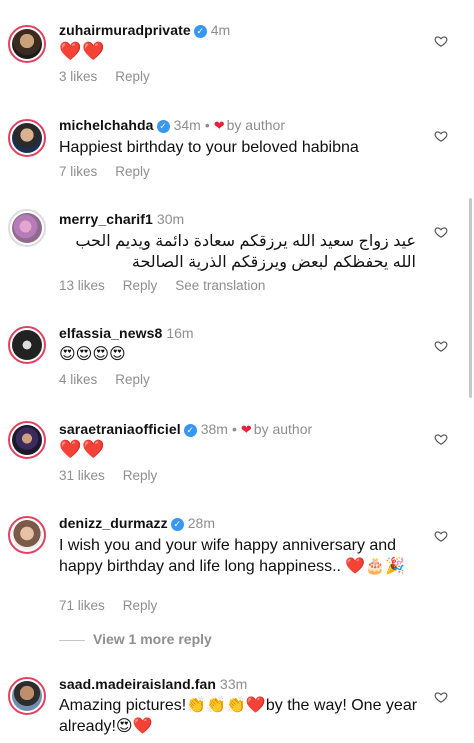 This screenshot has height=743, width=474. I want to click on username: elfassia_news8, so click(110, 333).